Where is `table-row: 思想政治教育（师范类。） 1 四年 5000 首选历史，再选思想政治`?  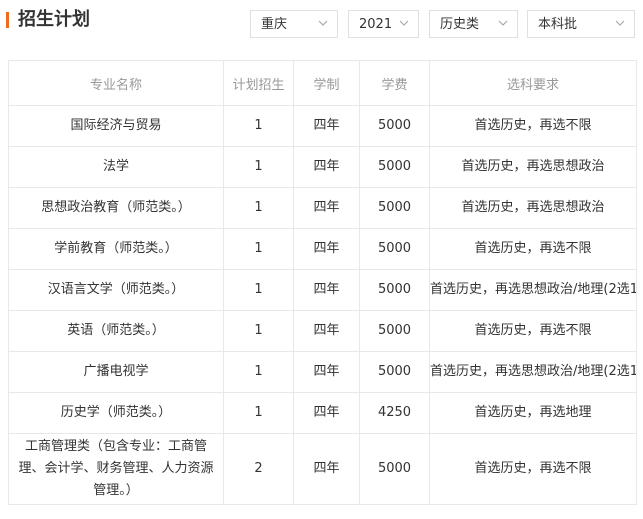 table-row: 思想政治教育（师范类。） 1 四年 5000 首选历史，再选思想政治 is located at coordinates (322, 208).